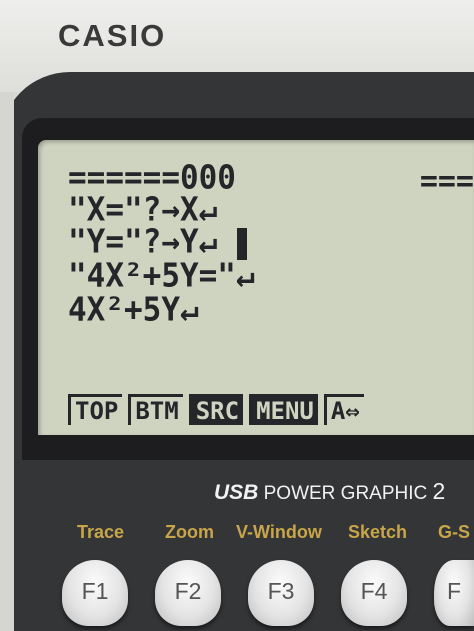  Describe the element at coordinates (188, 593) in the screenshot. I see `f2-button: F2` at that location.